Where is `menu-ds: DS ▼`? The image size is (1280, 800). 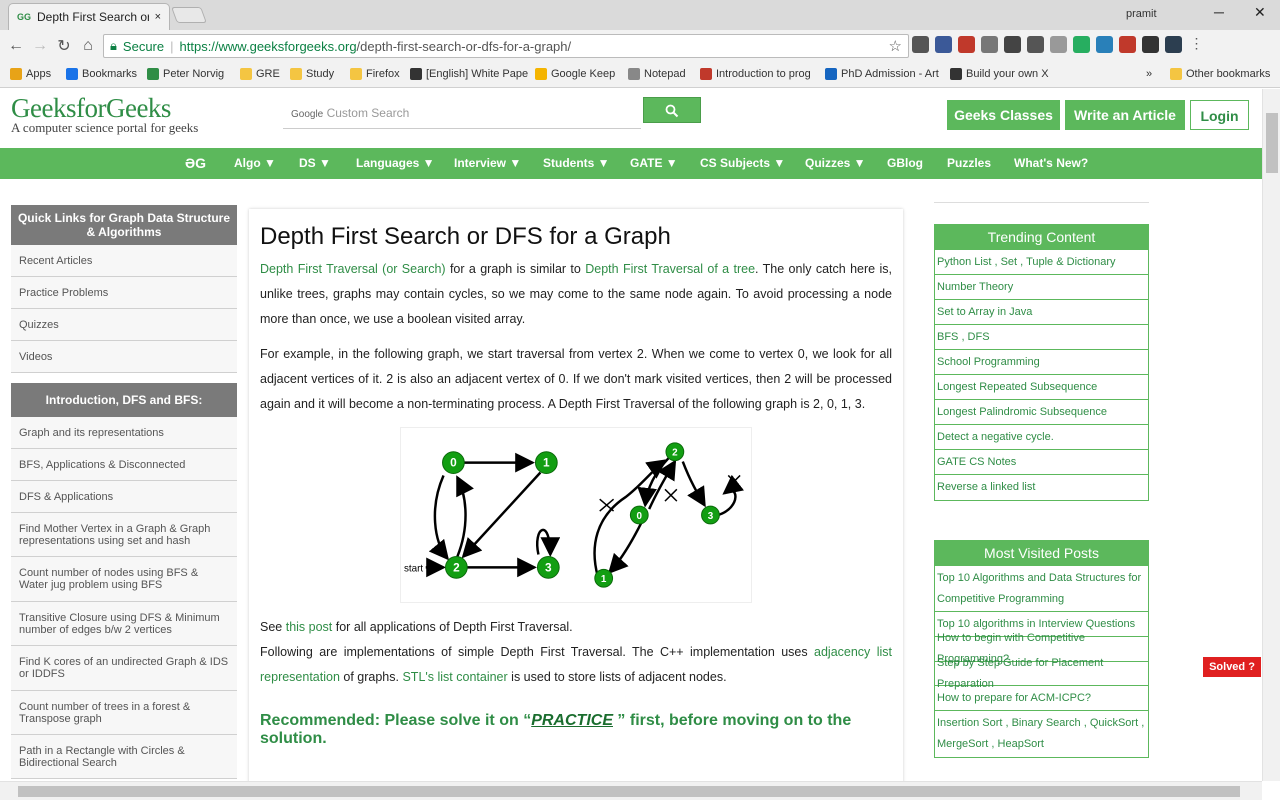
menu-ds: DS ▼ is located at coordinates (315, 163).